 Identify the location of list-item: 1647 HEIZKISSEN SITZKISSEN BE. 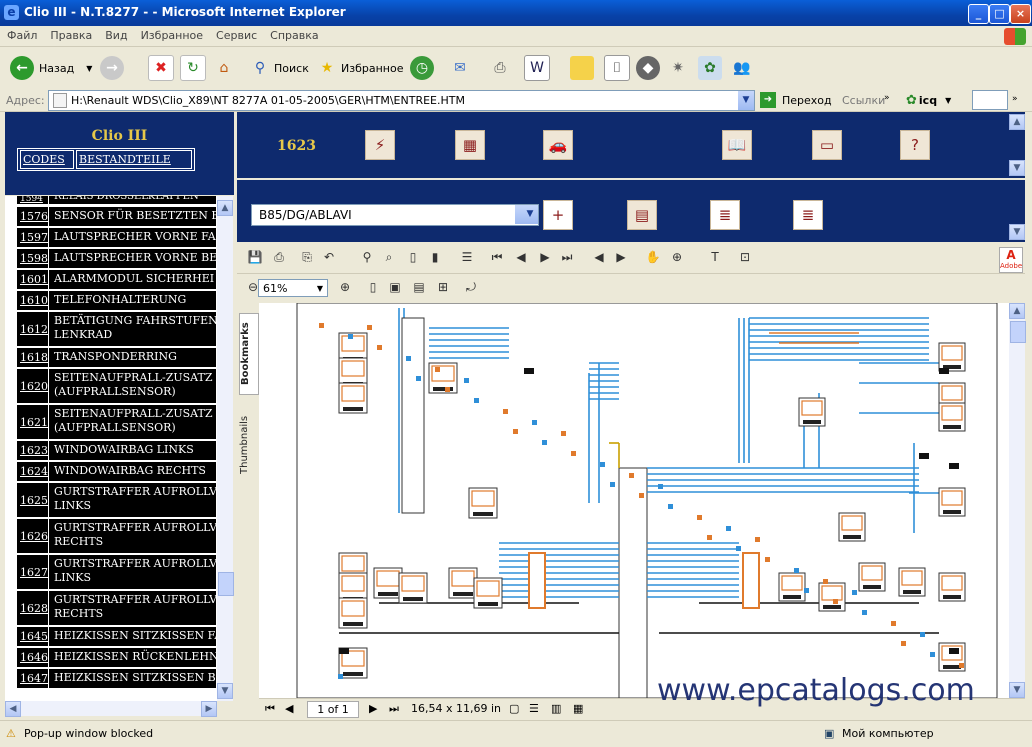
(116, 678).